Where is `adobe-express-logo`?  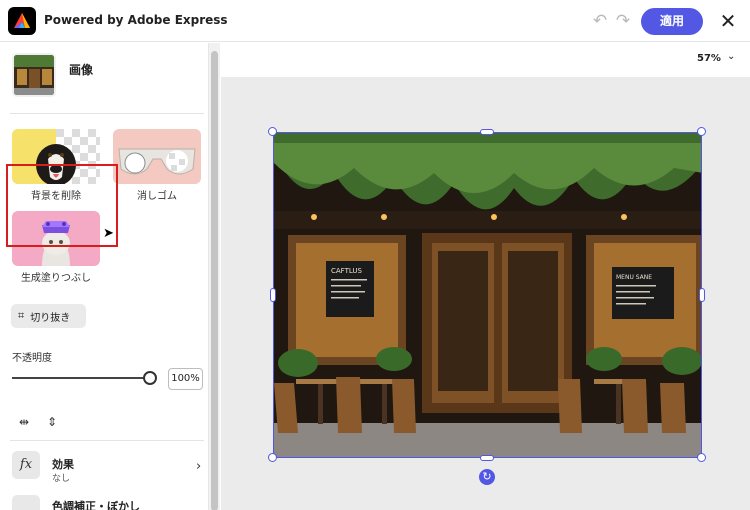 adobe-express-logo is located at coordinates (22, 21).